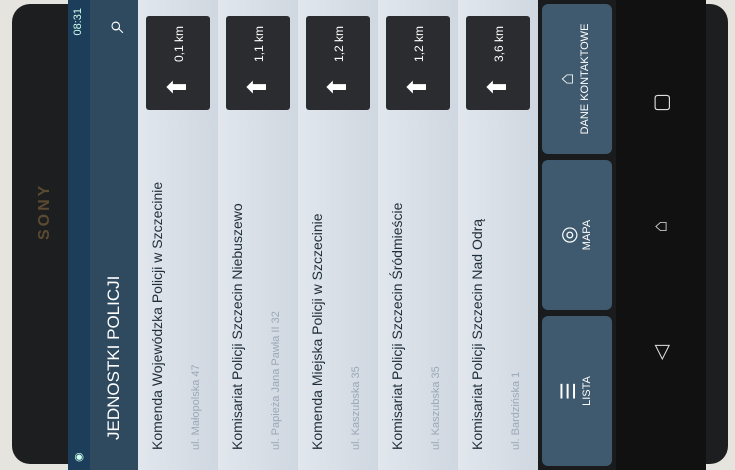  I want to click on tab-label: LISTA, so click(587, 391).